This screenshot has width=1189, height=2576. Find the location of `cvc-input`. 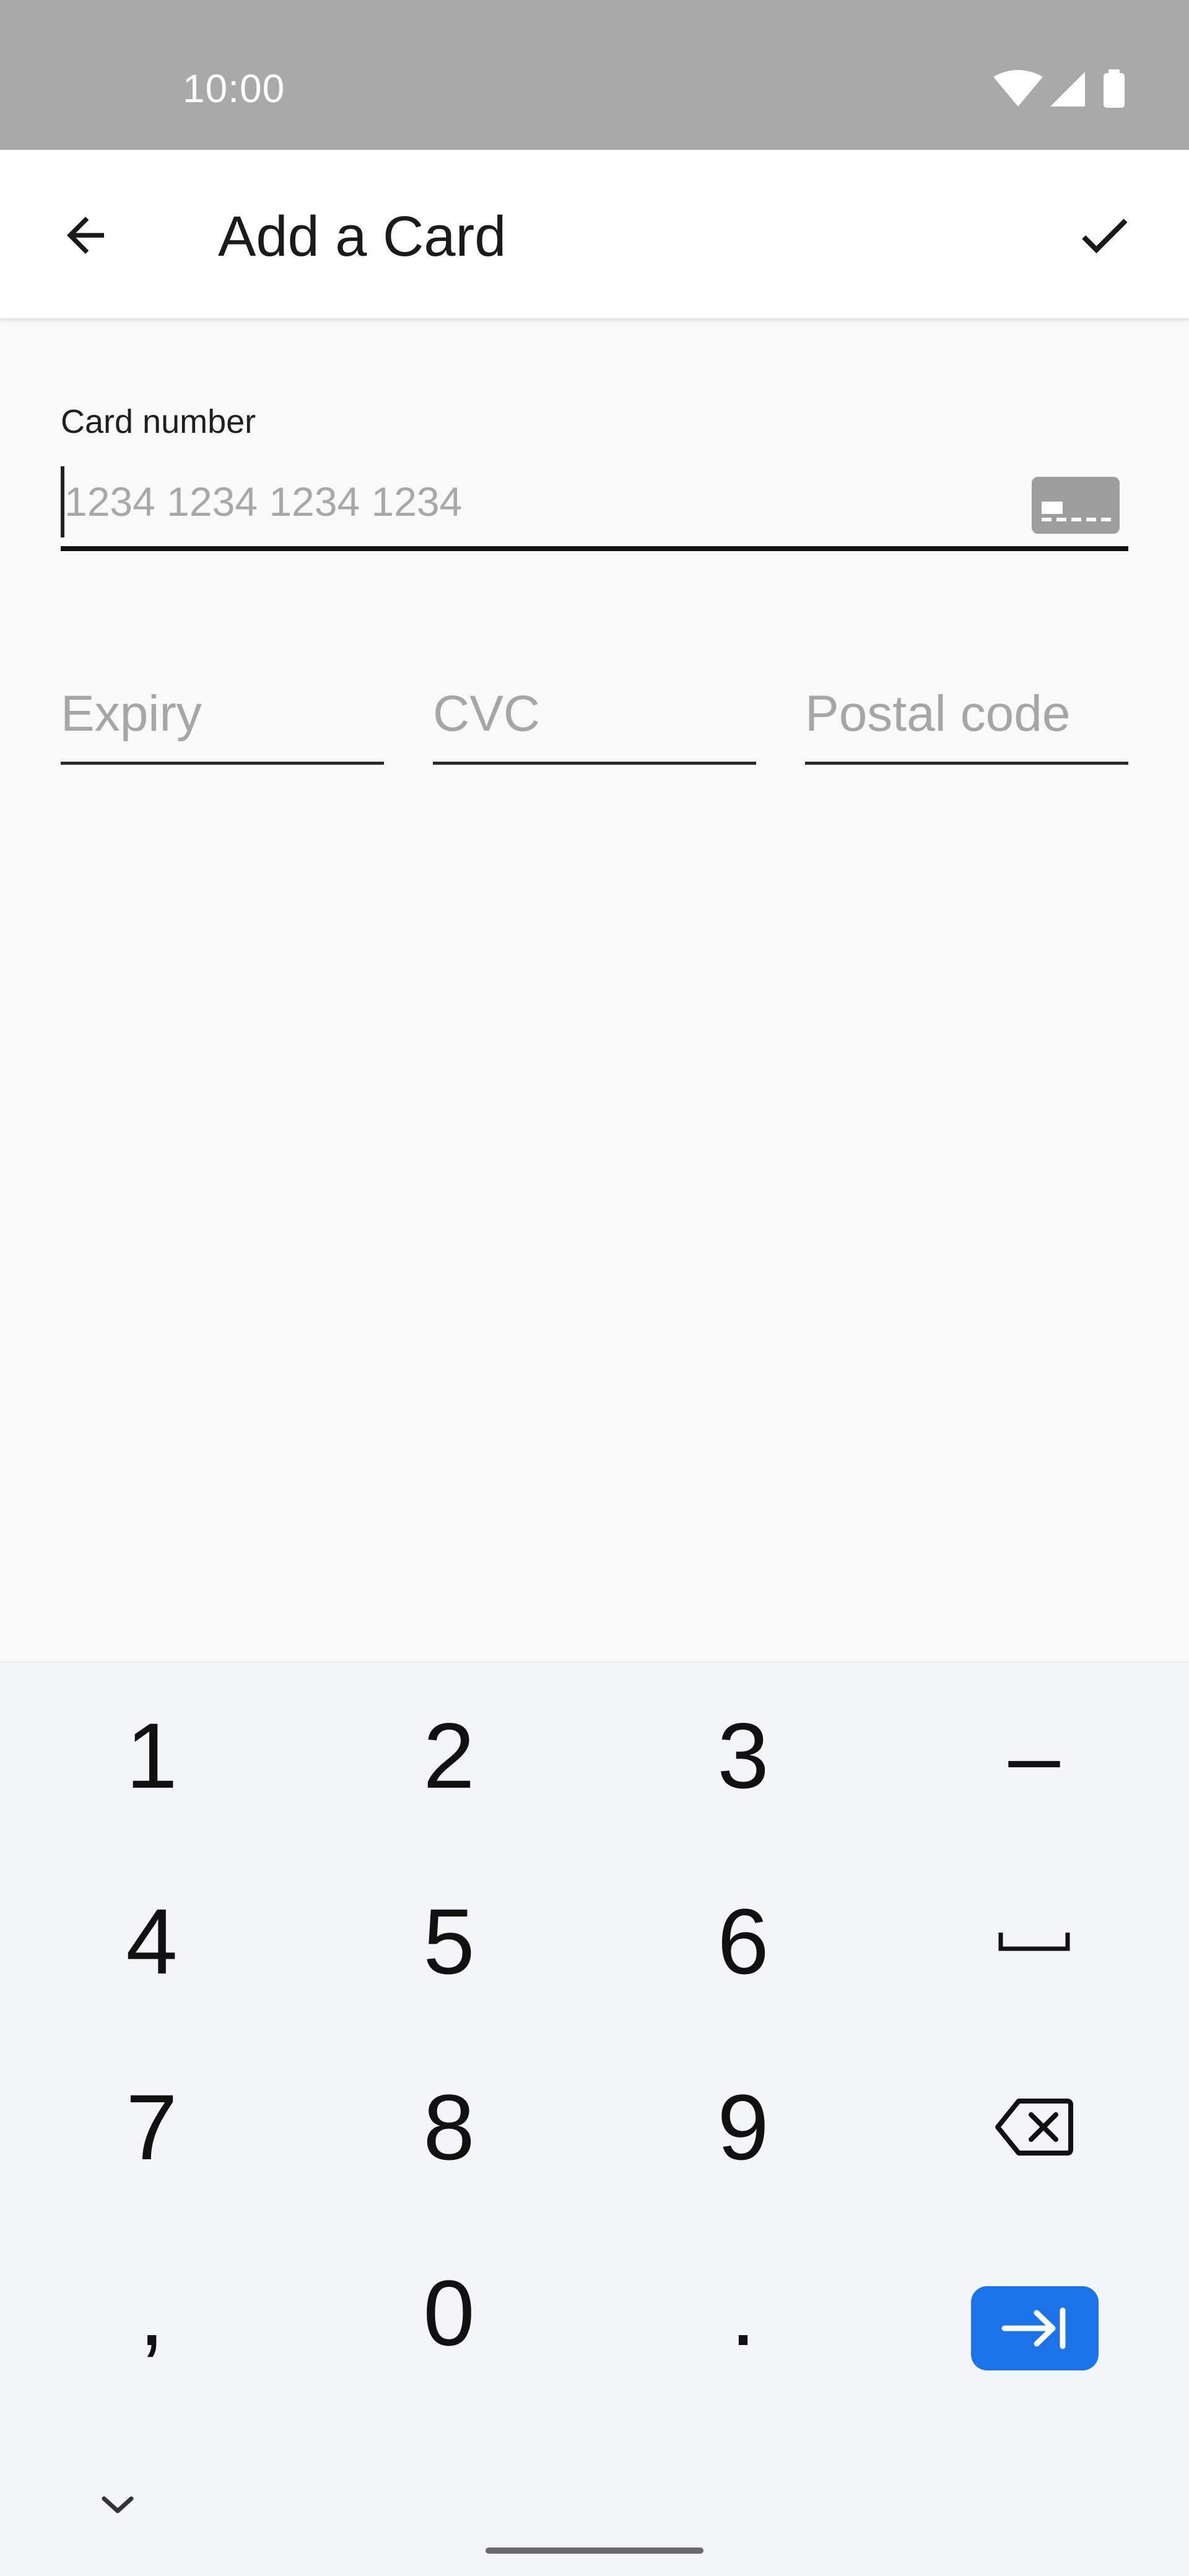

cvc-input is located at coordinates (594, 713).